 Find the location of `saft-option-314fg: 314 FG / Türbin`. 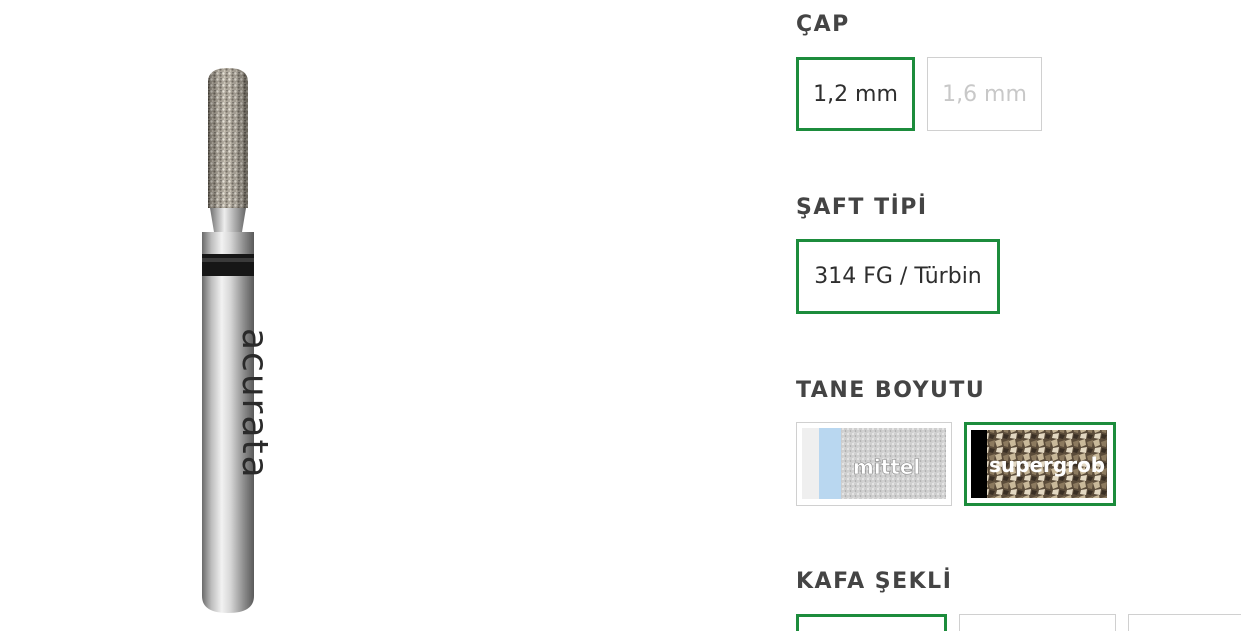

saft-option-314fg: 314 FG / Türbin is located at coordinates (898, 276).